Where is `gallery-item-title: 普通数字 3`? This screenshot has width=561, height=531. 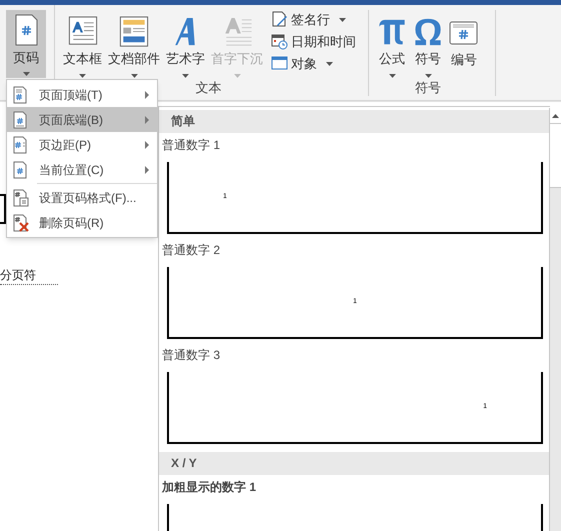
gallery-item-title: 普通数字 3 is located at coordinates (191, 355).